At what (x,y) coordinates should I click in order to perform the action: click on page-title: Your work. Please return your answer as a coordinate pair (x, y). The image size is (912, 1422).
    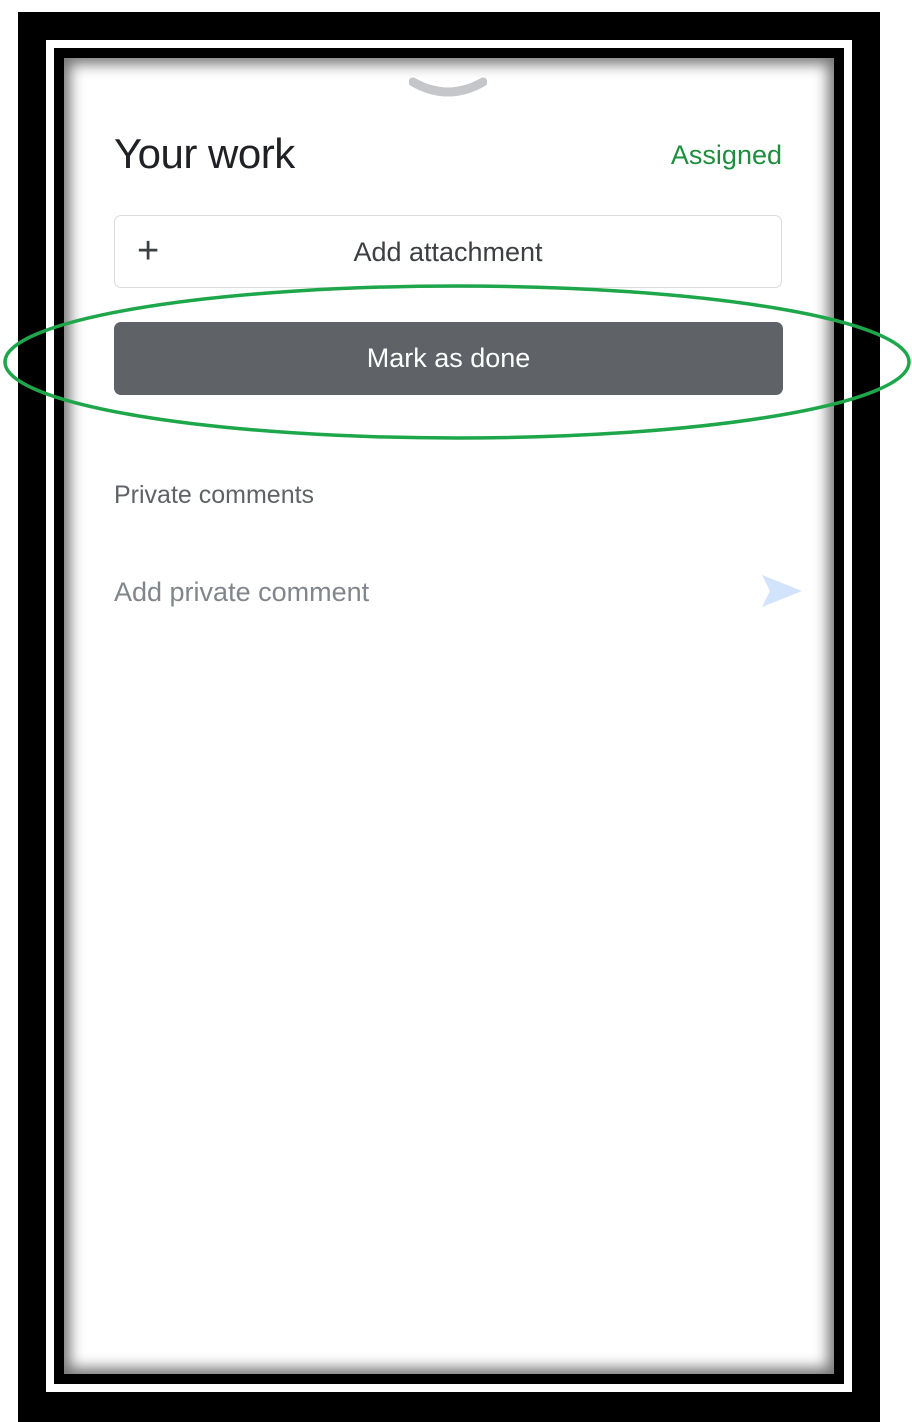
    Looking at the image, I should click on (204, 153).